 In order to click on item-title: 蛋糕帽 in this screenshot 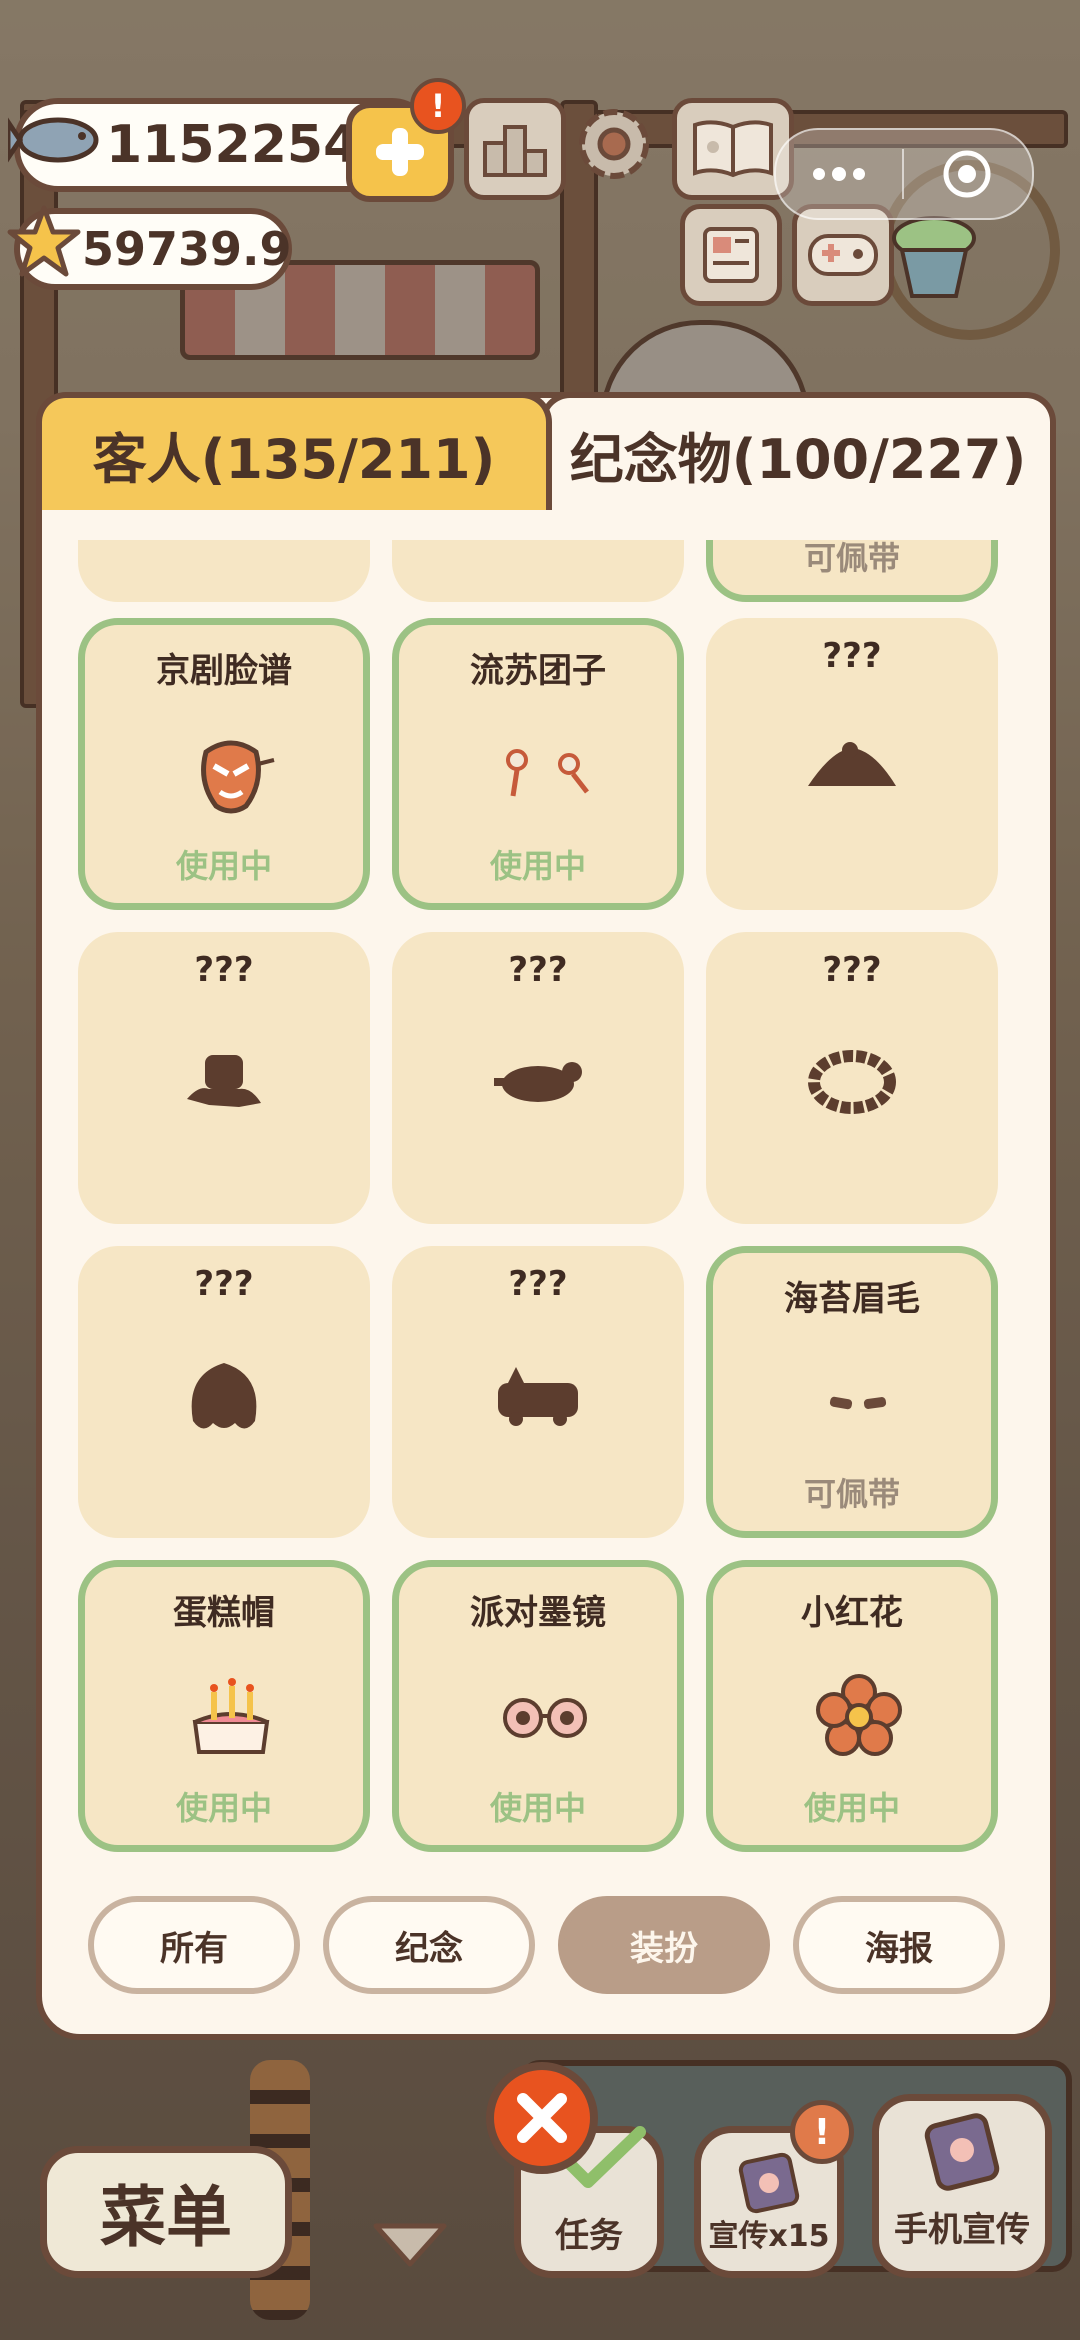, I will do `click(224, 1613)`.